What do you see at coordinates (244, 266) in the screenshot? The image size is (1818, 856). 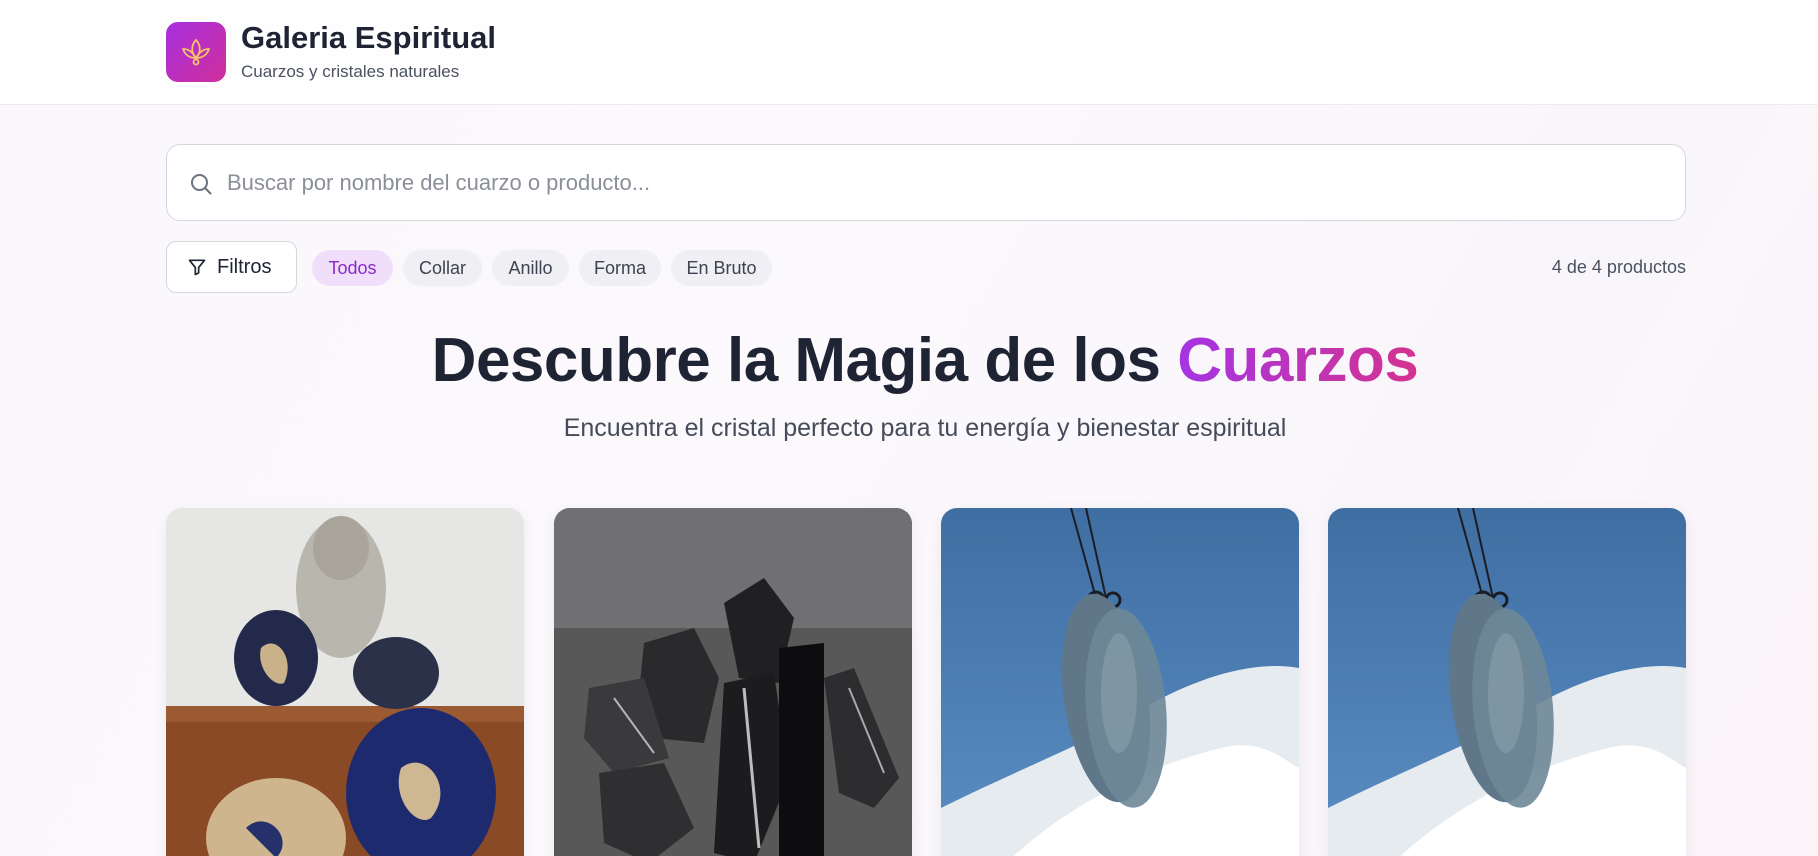 I see `filters-button-label: Filtros` at bounding box center [244, 266].